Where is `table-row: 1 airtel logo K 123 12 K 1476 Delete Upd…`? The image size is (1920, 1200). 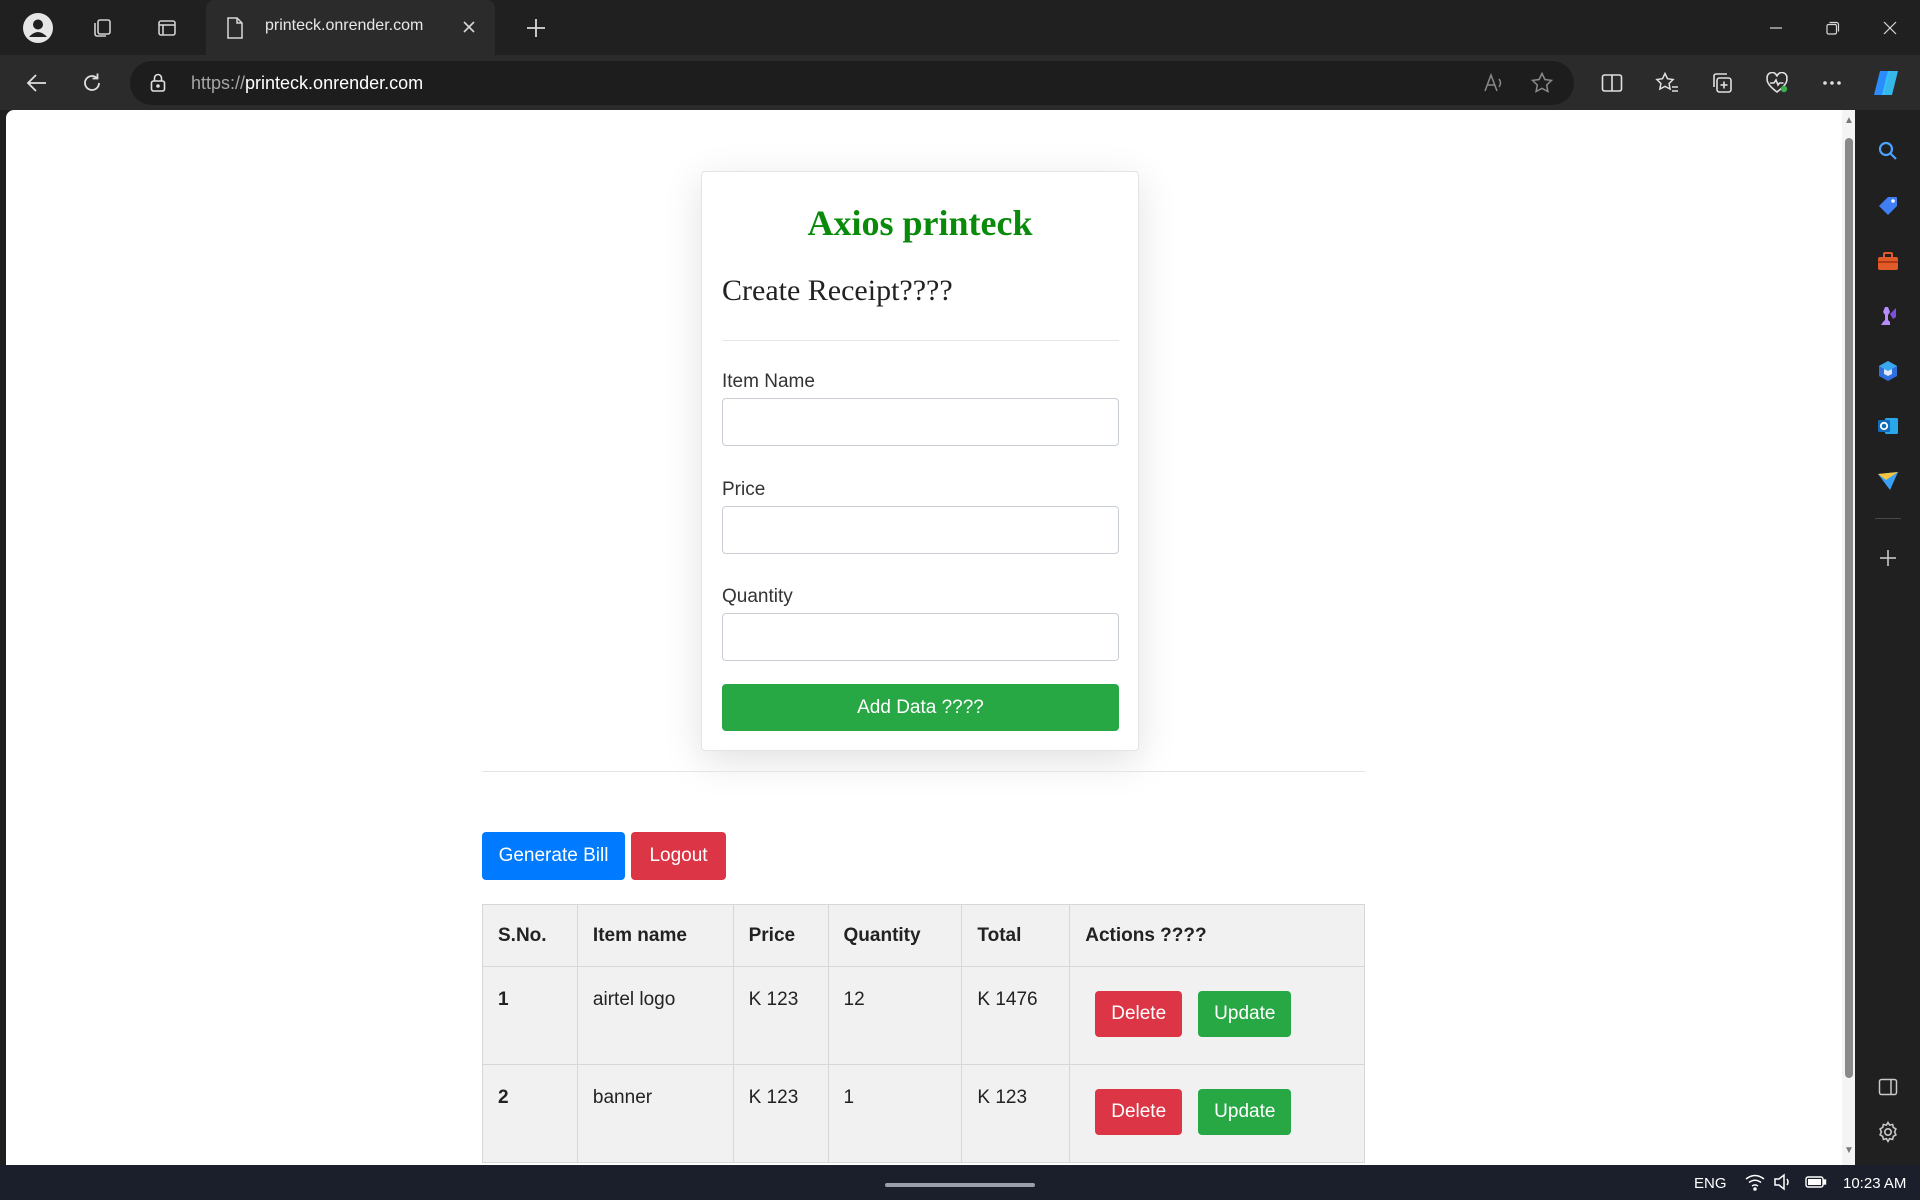 table-row: 1 airtel logo K 123 12 K 1476 Delete Upd… is located at coordinates (923, 1015).